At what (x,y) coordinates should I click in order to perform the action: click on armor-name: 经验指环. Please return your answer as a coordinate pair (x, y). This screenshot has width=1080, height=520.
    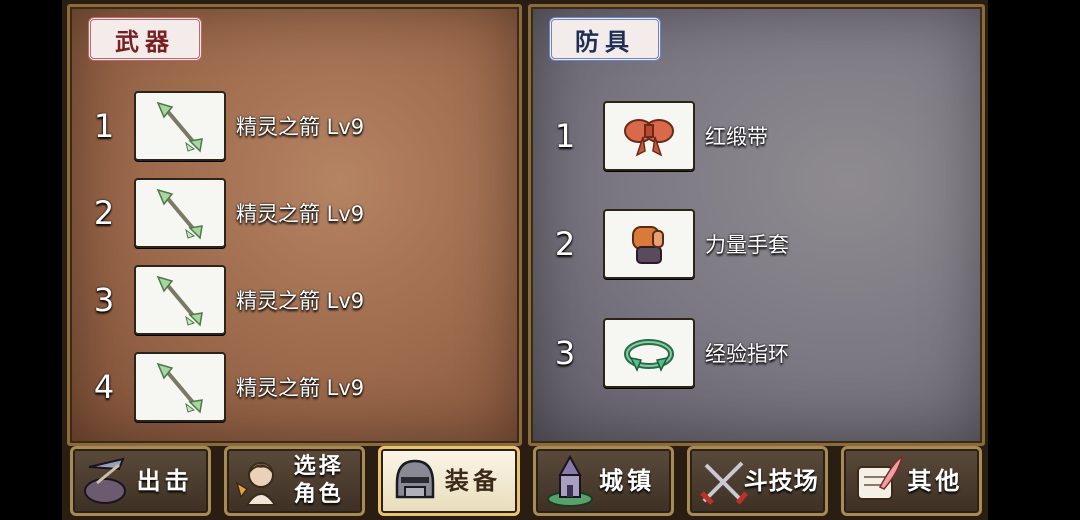
    Looking at the image, I should click on (747, 354).